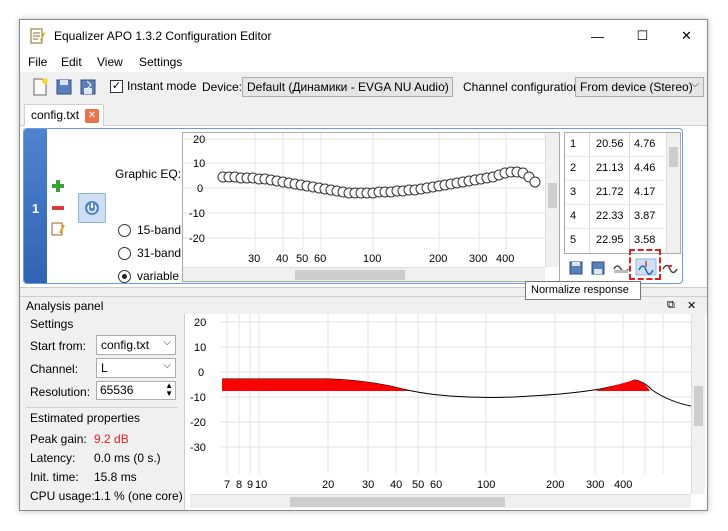  I want to click on eq-y-tick: 0, so click(200, 189).